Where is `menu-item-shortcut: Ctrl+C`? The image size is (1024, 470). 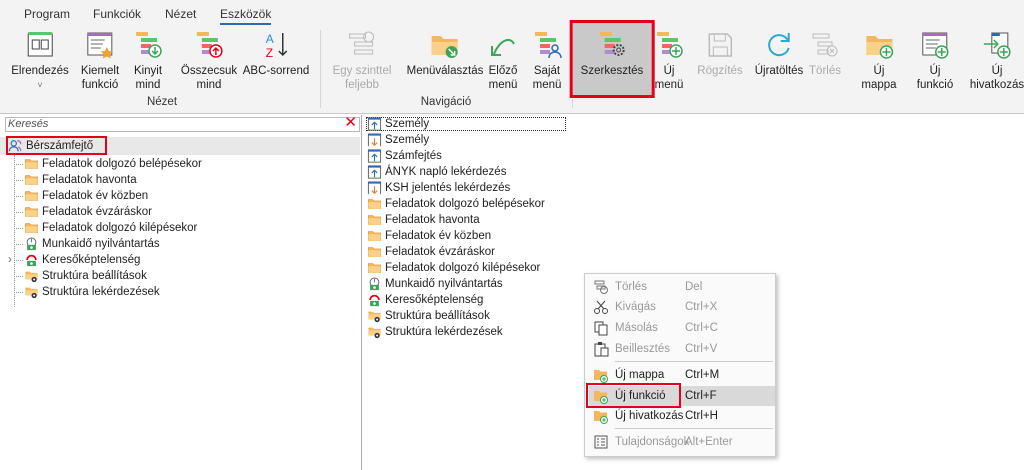 menu-item-shortcut: Ctrl+C is located at coordinates (701, 328).